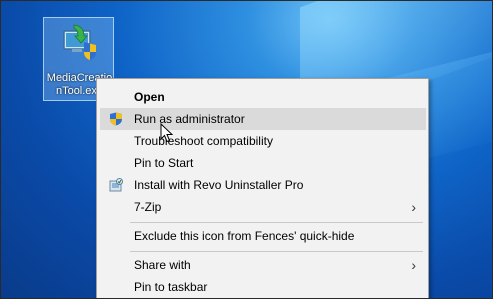  What do you see at coordinates (164, 163) in the screenshot?
I see `menu-item-label: Pin to Start` at bounding box center [164, 163].